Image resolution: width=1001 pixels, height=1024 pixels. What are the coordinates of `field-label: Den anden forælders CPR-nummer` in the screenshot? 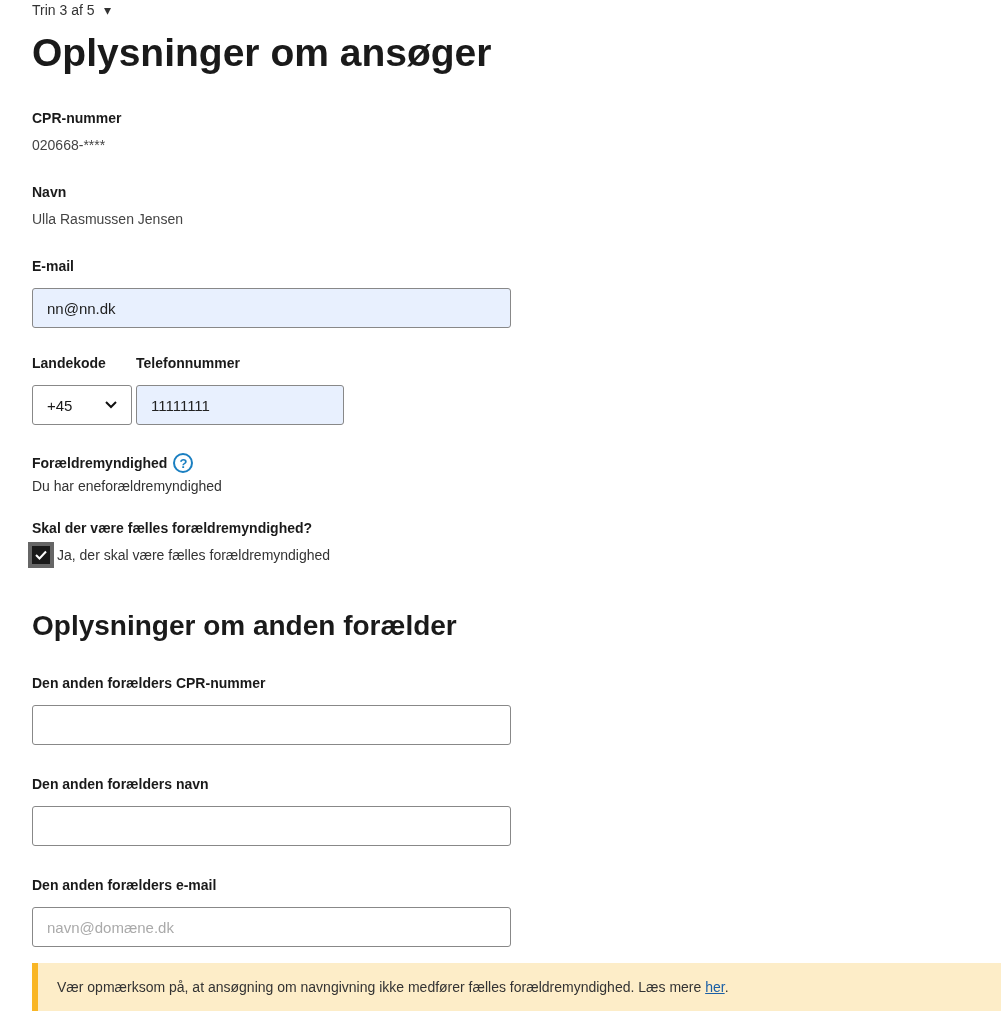 It's located at (149, 683).